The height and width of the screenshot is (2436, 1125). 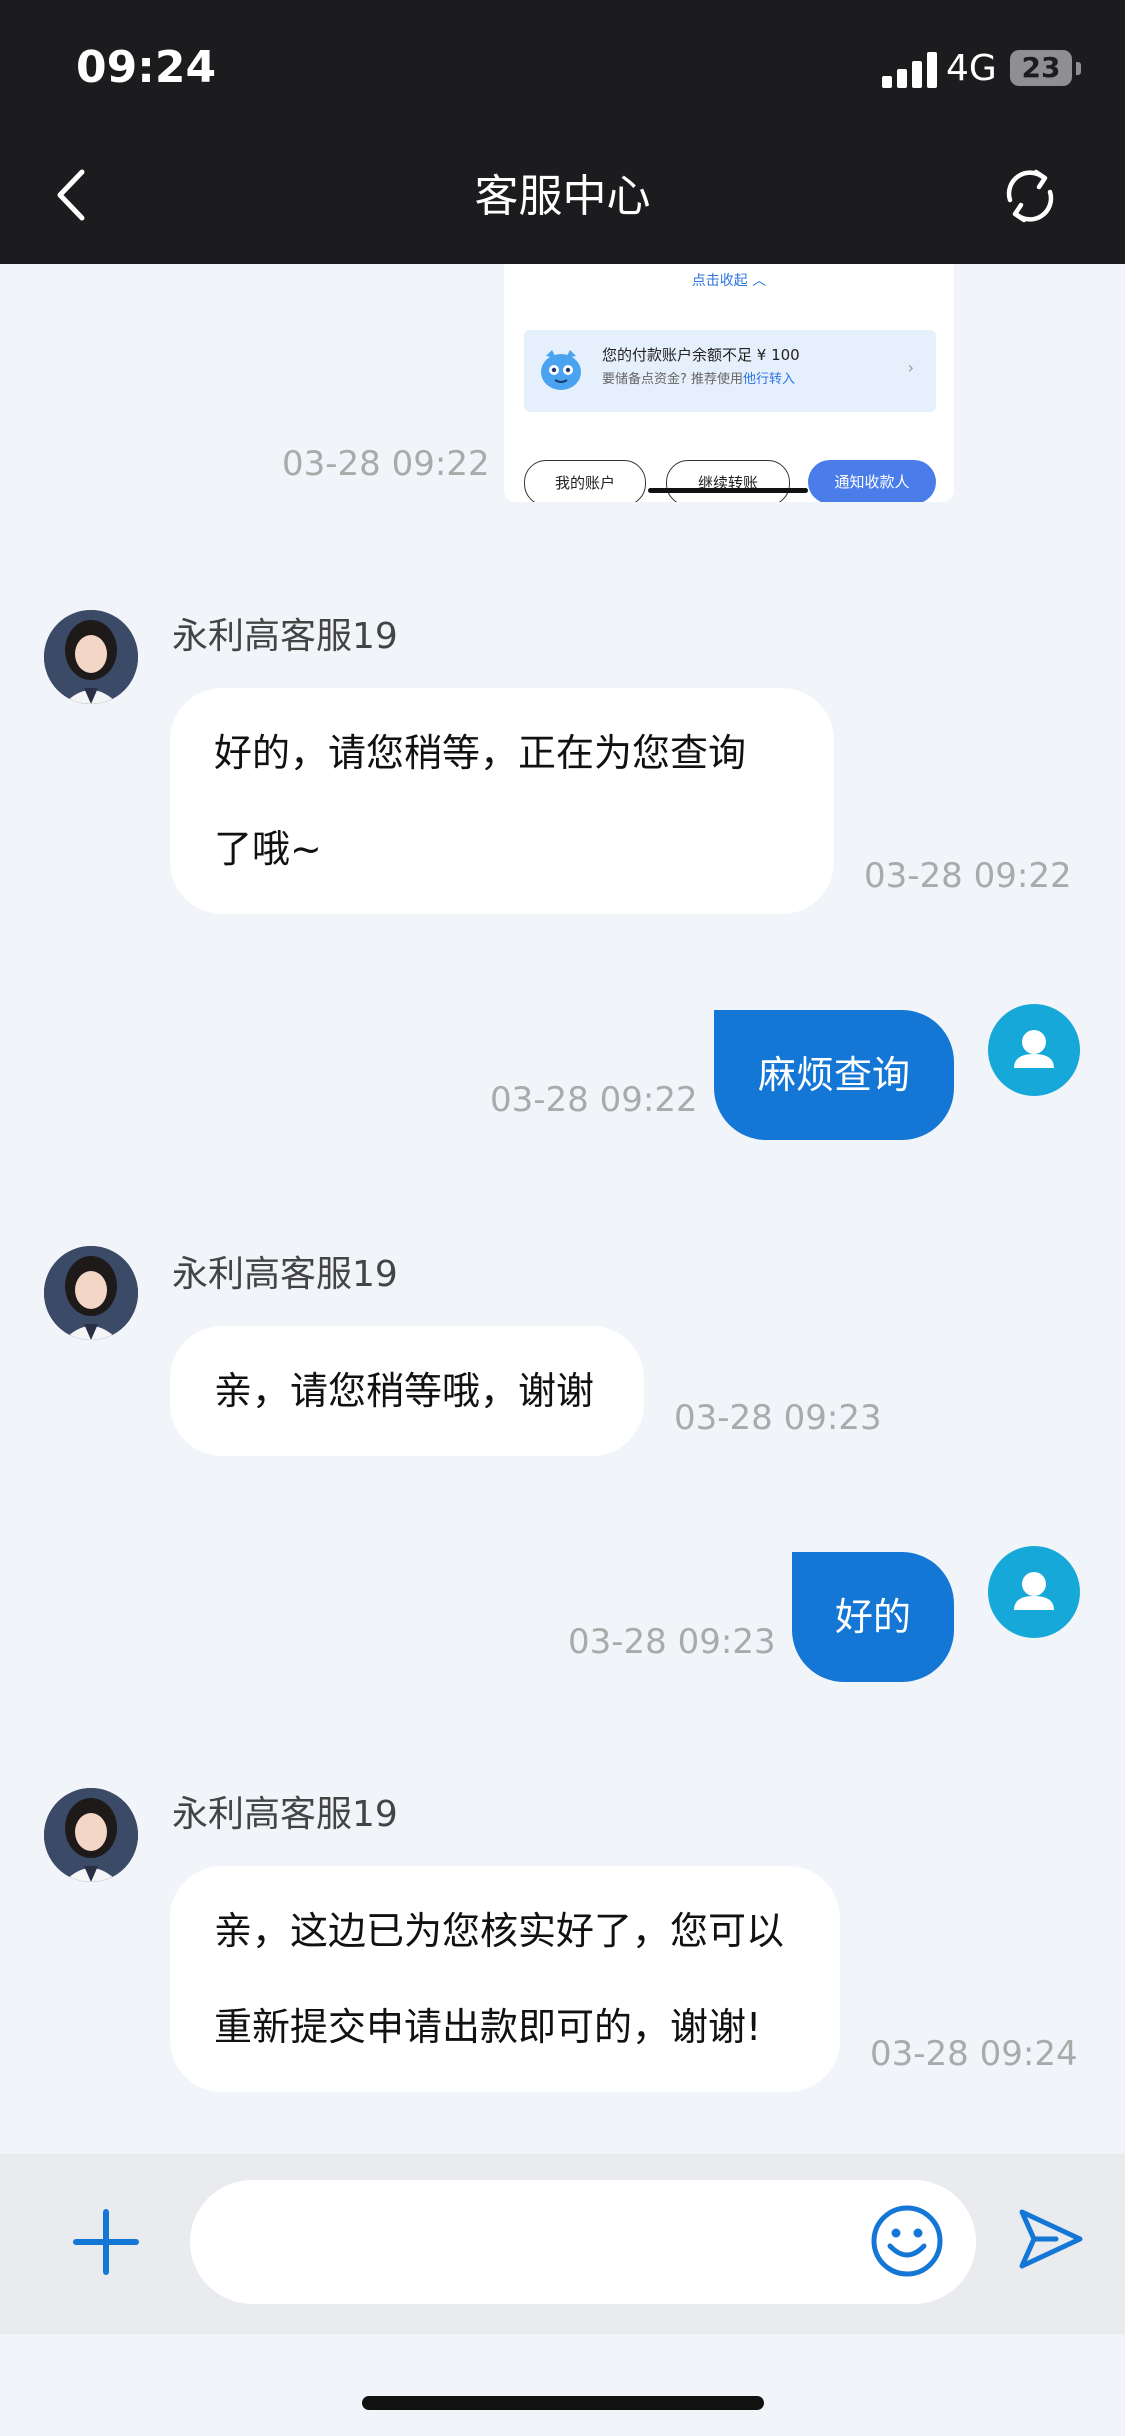 What do you see at coordinates (502, 801) in the screenshot?
I see `message-bubble-incoming: 好的，请您稍等，正在为您查询 了哦~` at bounding box center [502, 801].